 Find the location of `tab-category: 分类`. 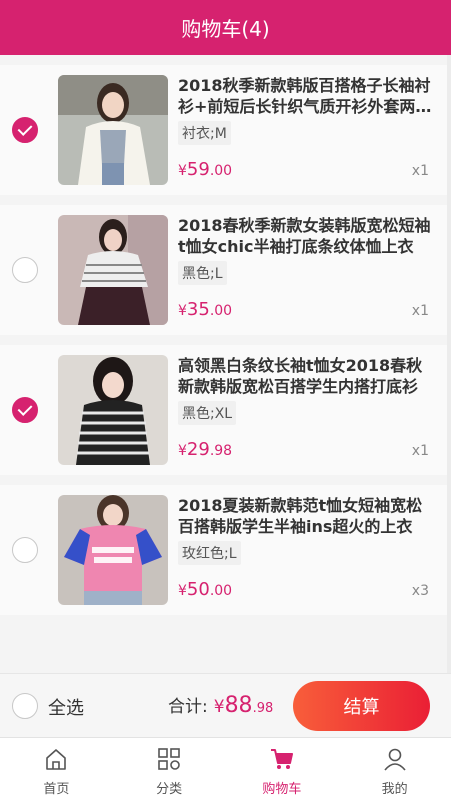

tab-category: 分类 is located at coordinates (169, 769).